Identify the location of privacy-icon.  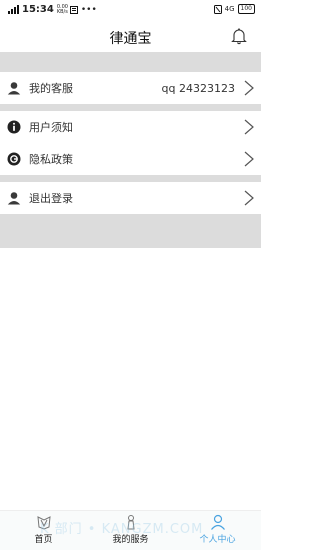
(14, 159).